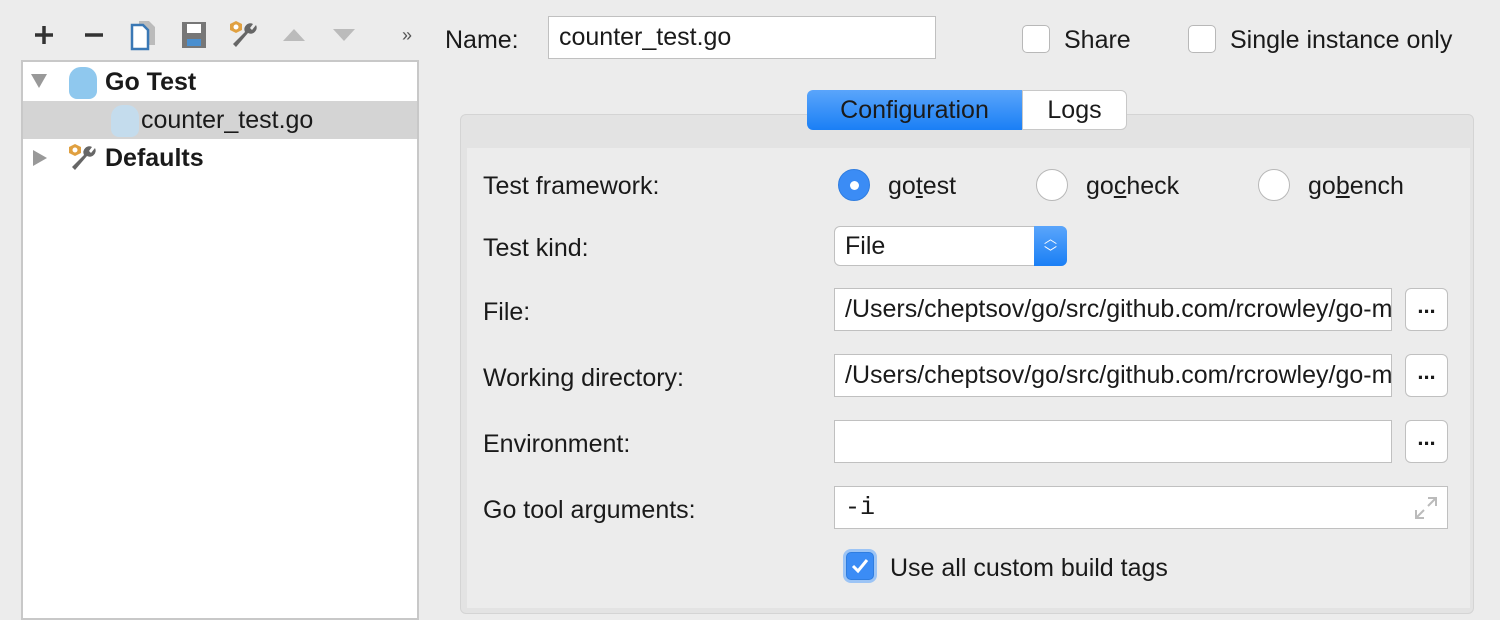 The width and height of the screenshot is (1500, 620). What do you see at coordinates (536, 248) in the screenshot?
I see `kind-label: Test kind:` at bounding box center [536, 248].